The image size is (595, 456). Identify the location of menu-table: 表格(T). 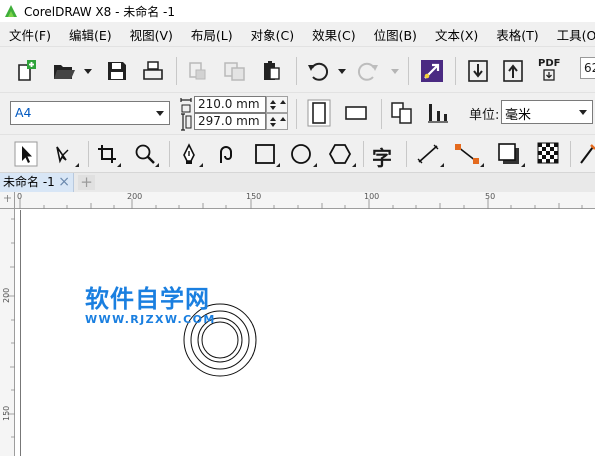
(517, 34).